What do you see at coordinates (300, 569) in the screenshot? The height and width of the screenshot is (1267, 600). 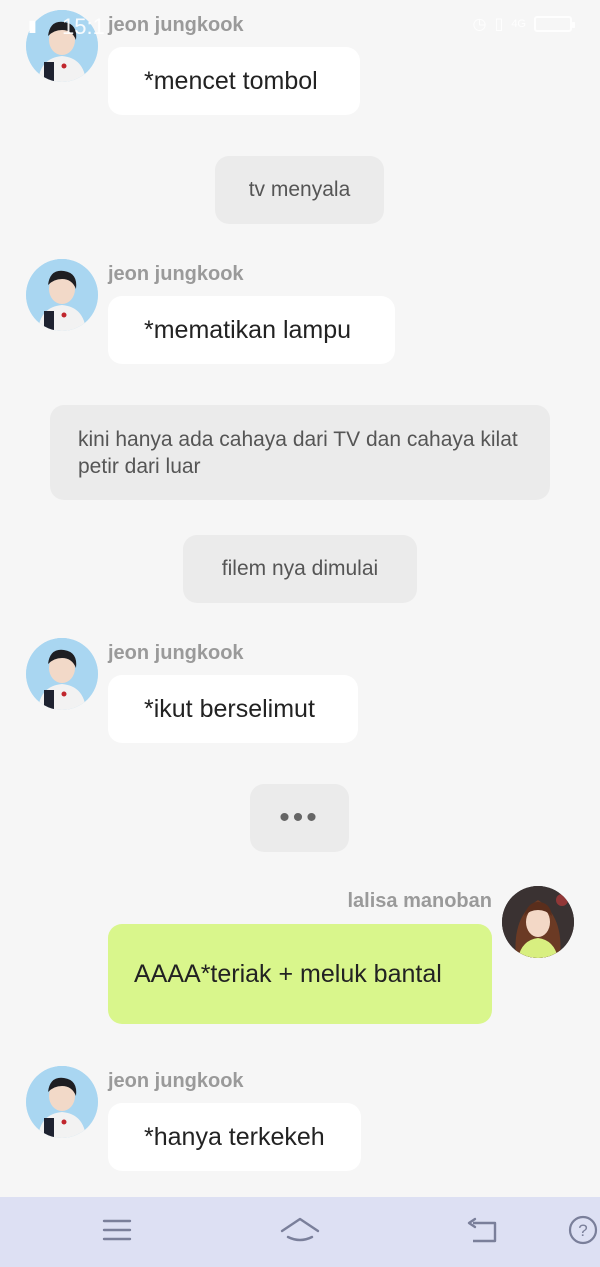 I see `narration-bubble: filem nya dimulai` at bounding box center [300, 569].